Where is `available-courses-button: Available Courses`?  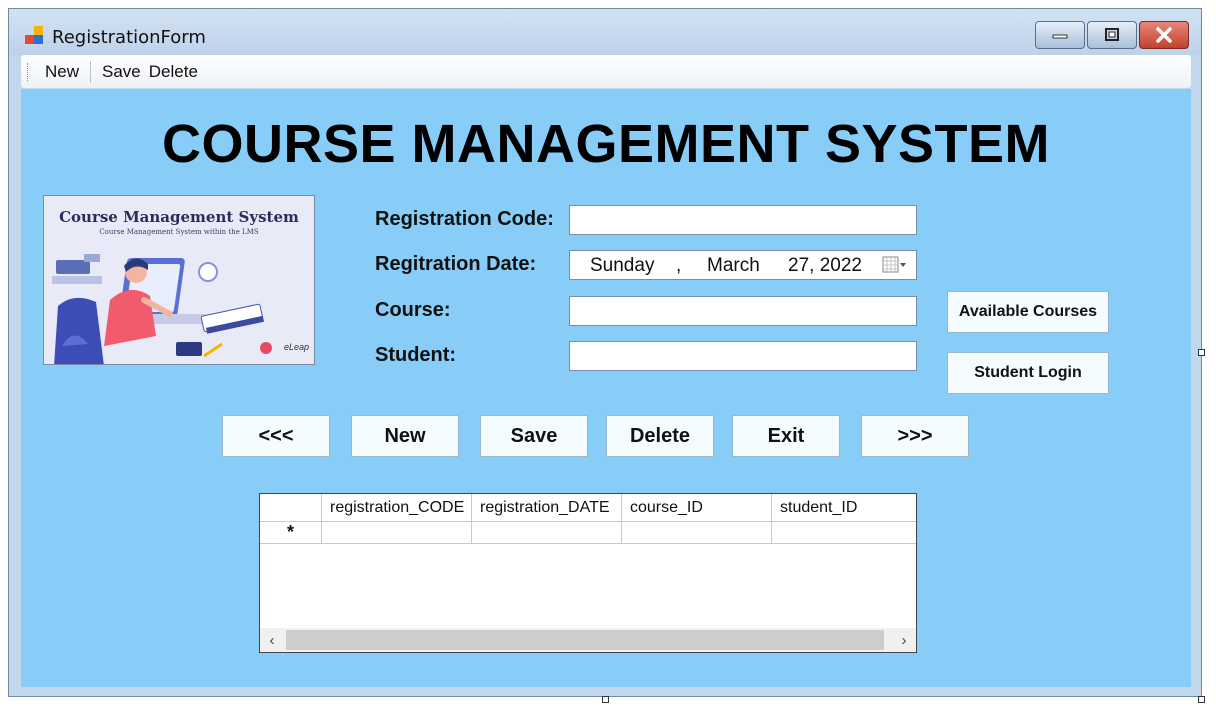
available-courses-button: Available Courses is located at coordinates (1028, 312).